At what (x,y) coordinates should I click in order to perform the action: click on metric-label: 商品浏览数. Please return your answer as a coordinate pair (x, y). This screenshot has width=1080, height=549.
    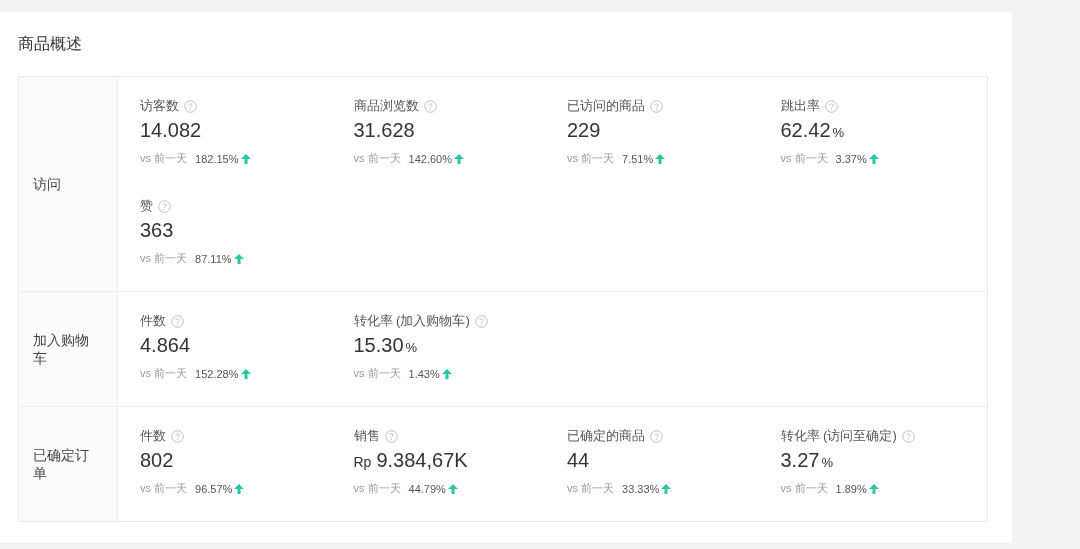
    Looking at the image, I should click on (386, 106).